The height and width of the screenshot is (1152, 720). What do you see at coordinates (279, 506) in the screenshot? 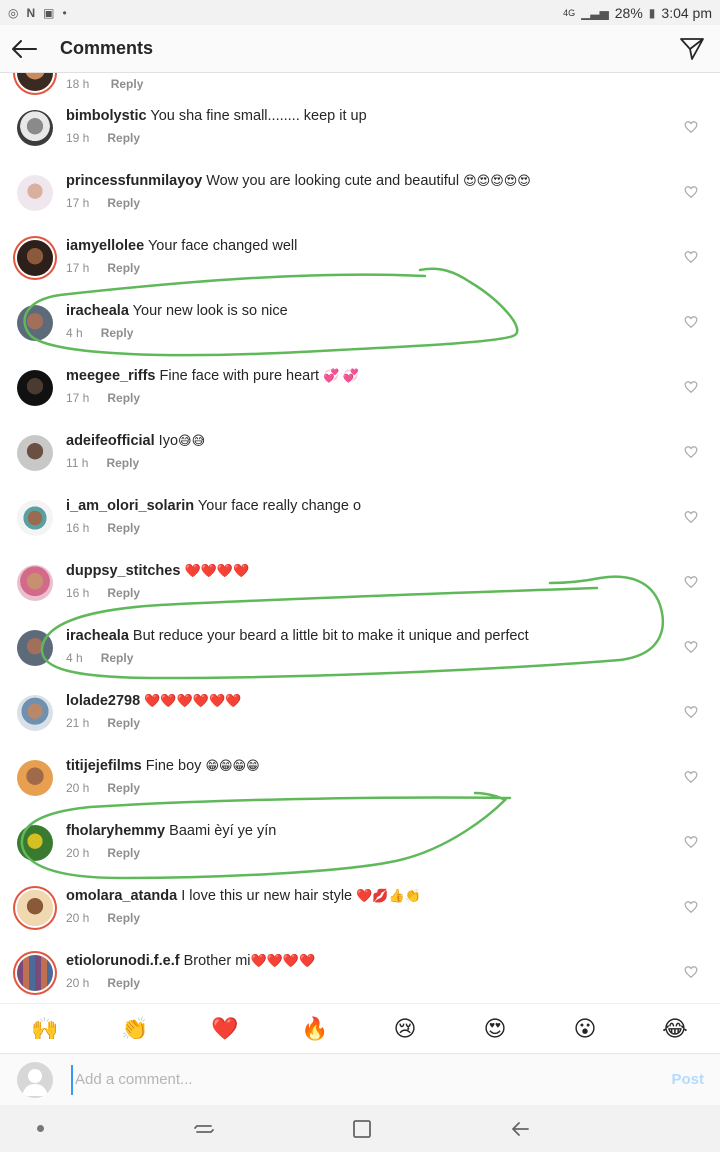
I see `comment-body: Your face really change o` at bounding box center [279, 506].